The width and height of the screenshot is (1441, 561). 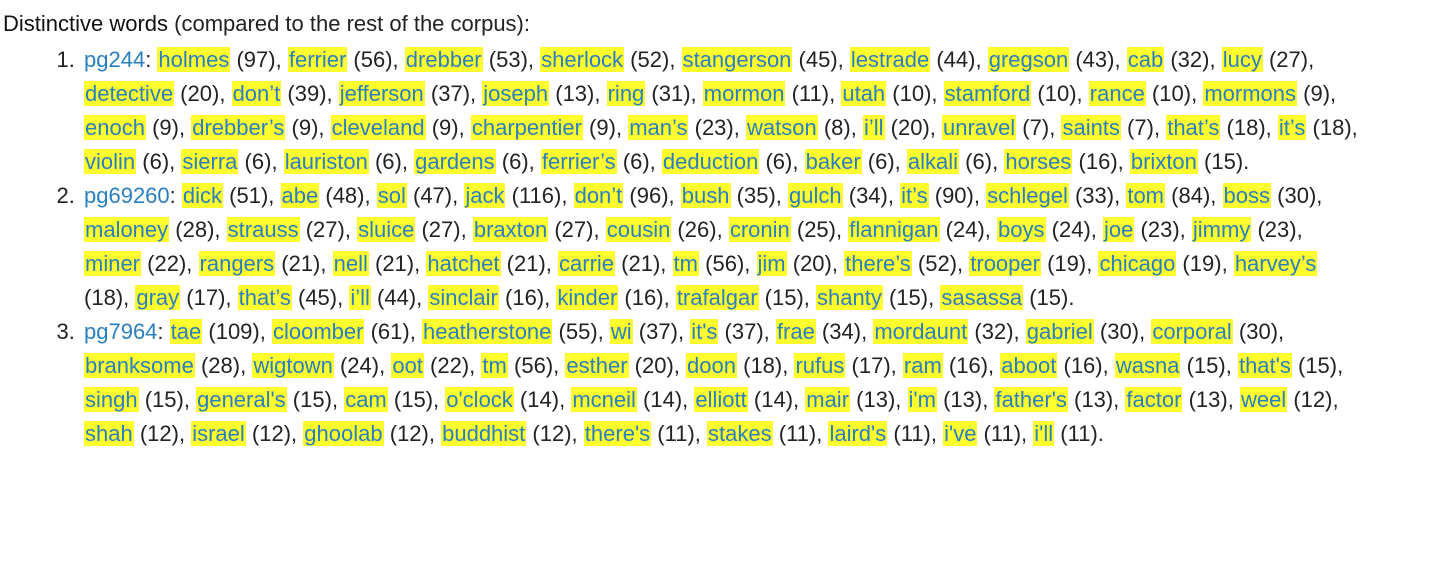 What do you see at coordinates (1028, 59) in the screenshot?
I see `distinctive-word: gregson` at bounding box center [1028, 59].